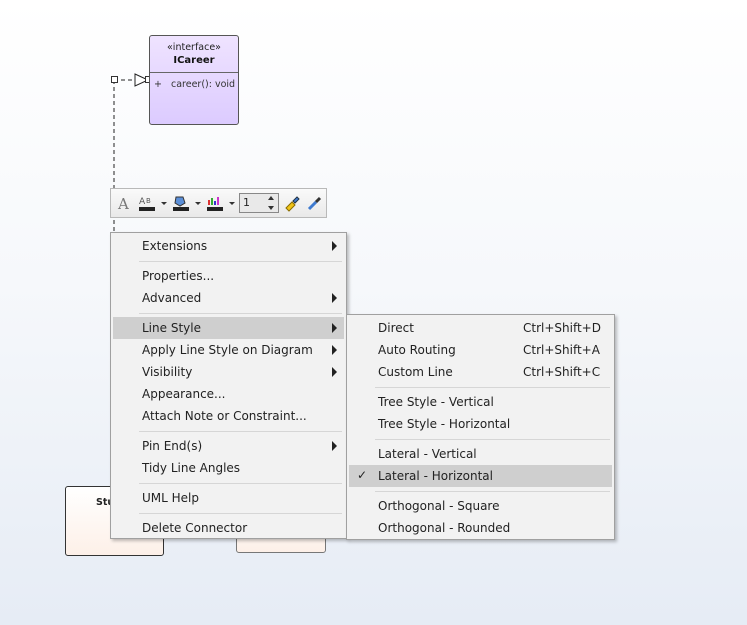  Describe the element at coordinates (292, 203) in the screenshot. I see `format-painter-icon` at that location.